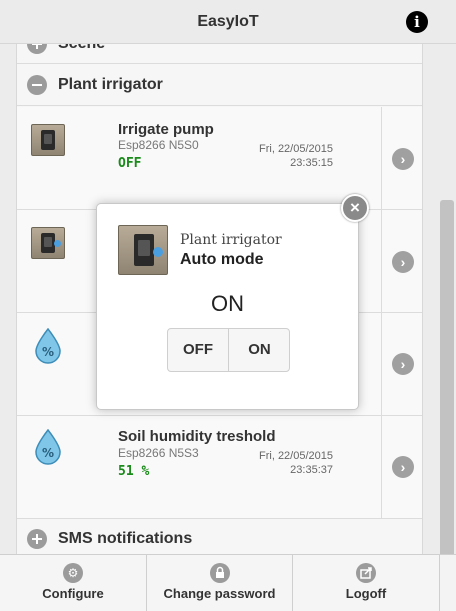 The width and height of the screenshot is (456, 611). I want to click on lock-icon, so click(219, 573).